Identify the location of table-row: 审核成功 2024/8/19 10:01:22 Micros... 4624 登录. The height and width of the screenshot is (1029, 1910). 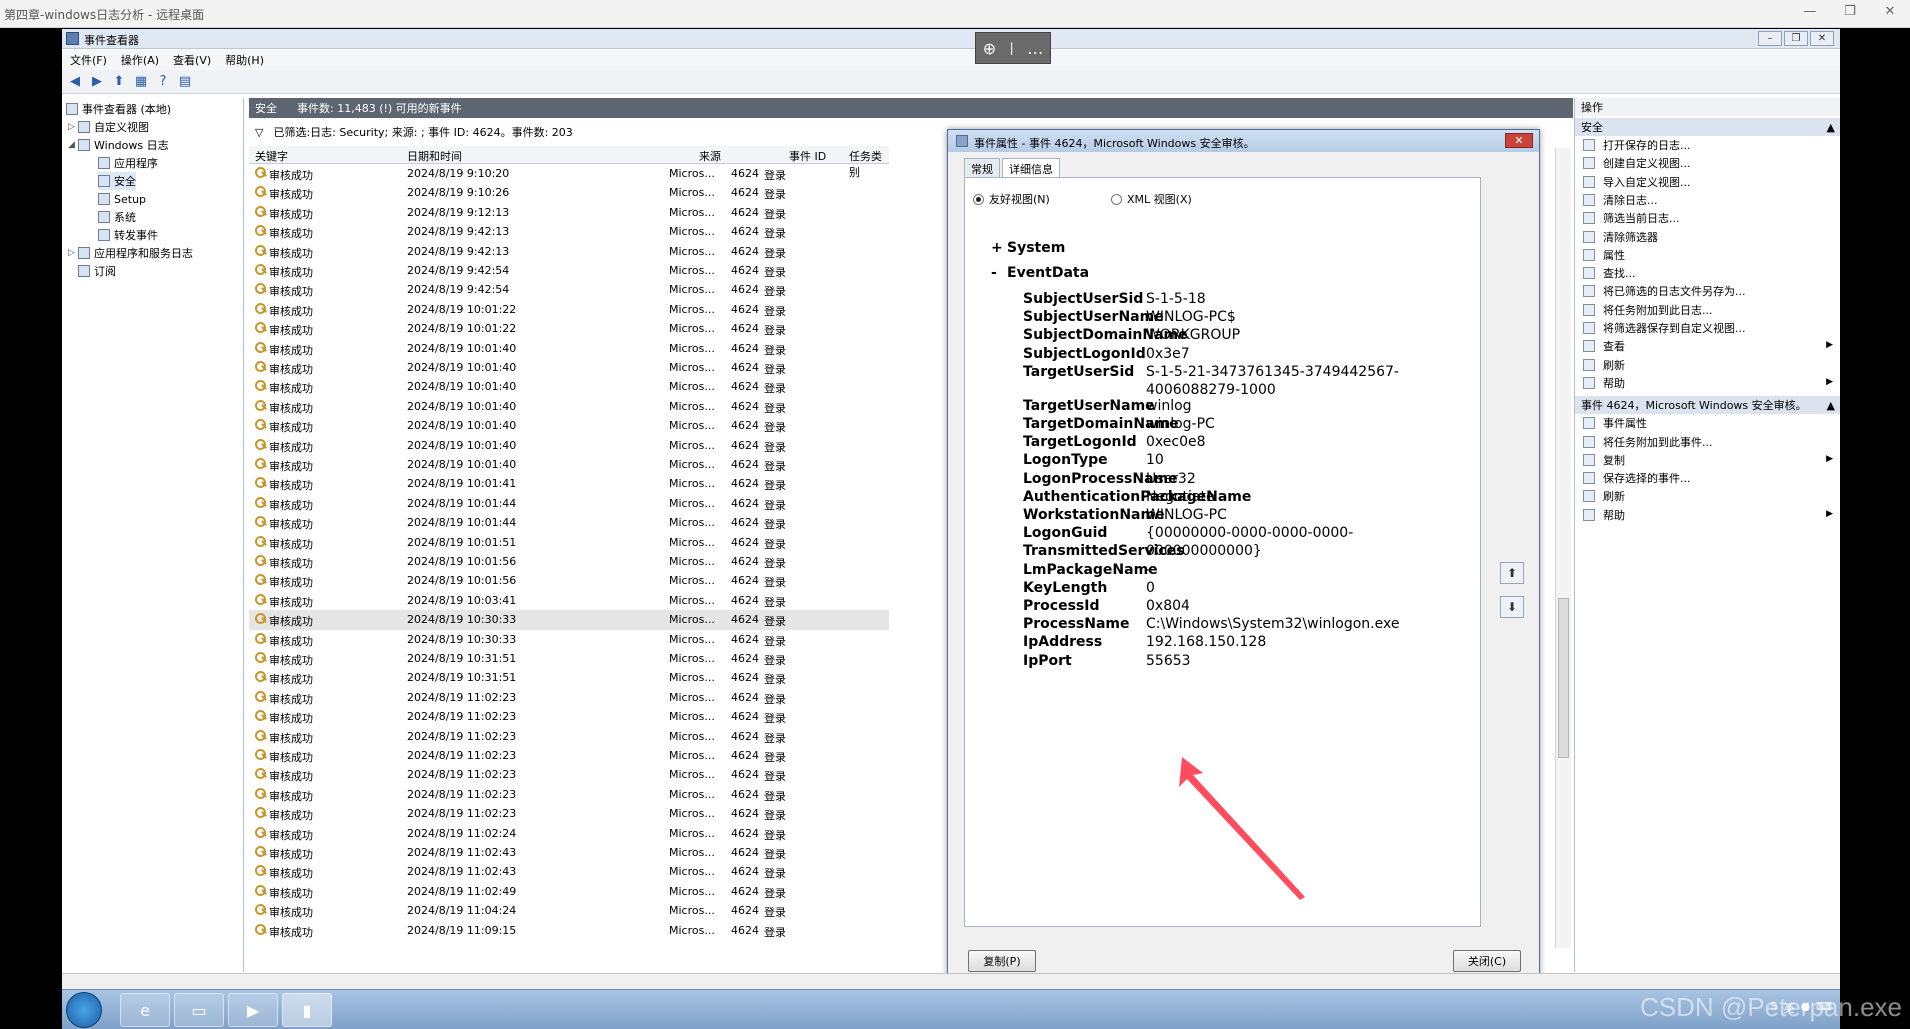
(569, 309).